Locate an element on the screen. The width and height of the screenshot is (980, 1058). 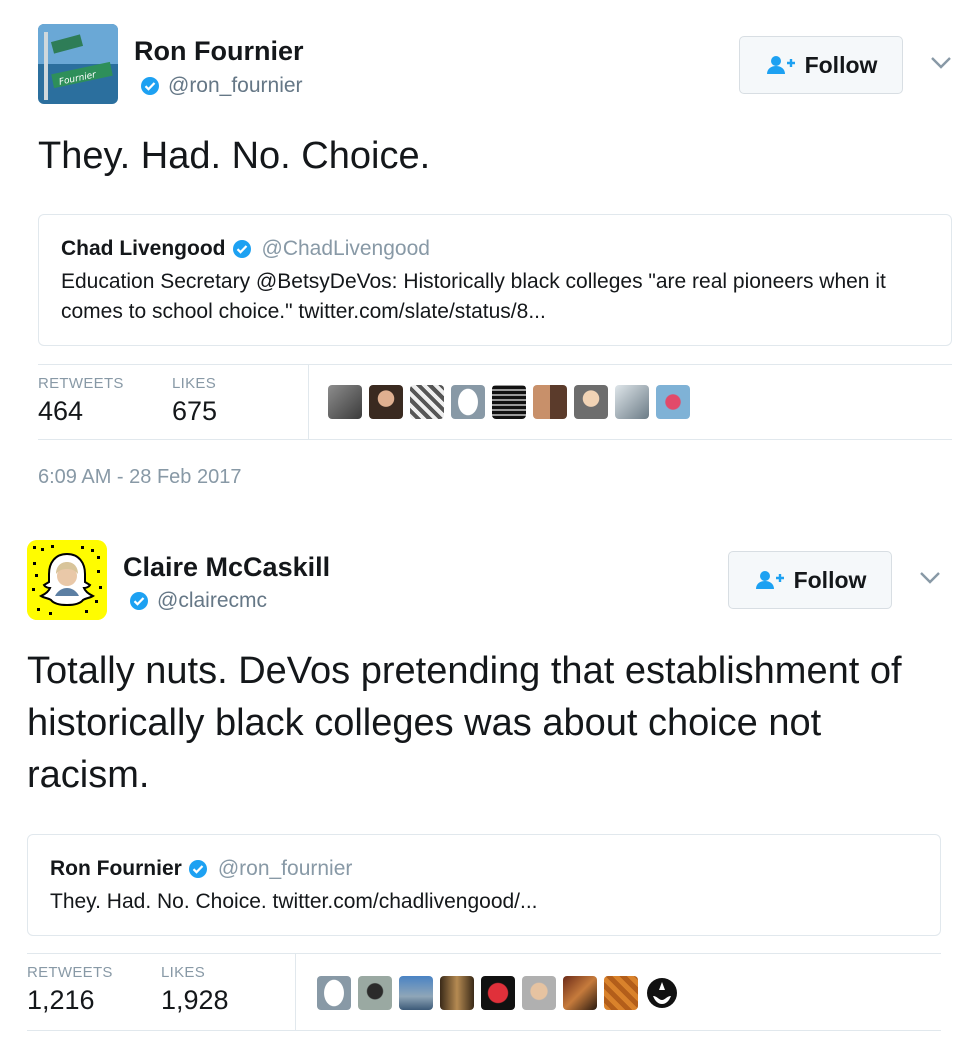
likes-count: 675 is located at coordinates (195, 411).